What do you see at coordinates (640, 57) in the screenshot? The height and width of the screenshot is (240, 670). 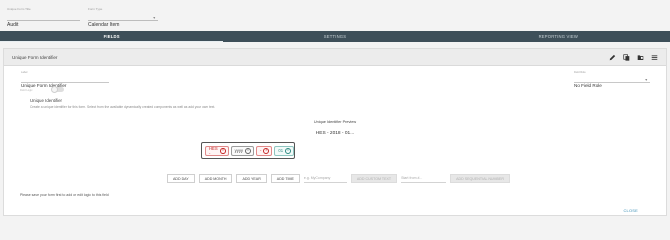 I see `folder-icon` at bounding box center [640, 57].